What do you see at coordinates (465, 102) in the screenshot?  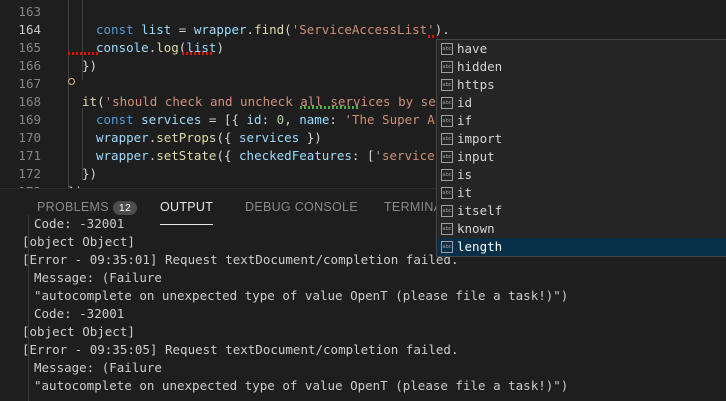 I see `suggest-item-label: id` at bounding box center [465, 102].